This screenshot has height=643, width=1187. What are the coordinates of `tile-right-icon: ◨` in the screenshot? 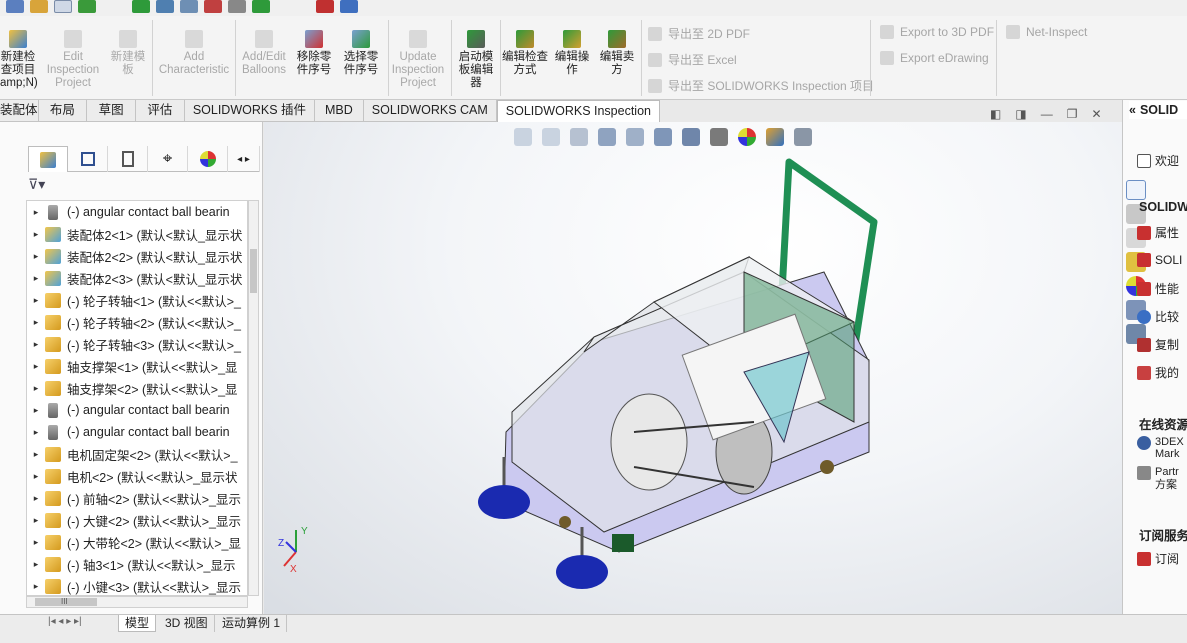 It's located at (1020, 114).